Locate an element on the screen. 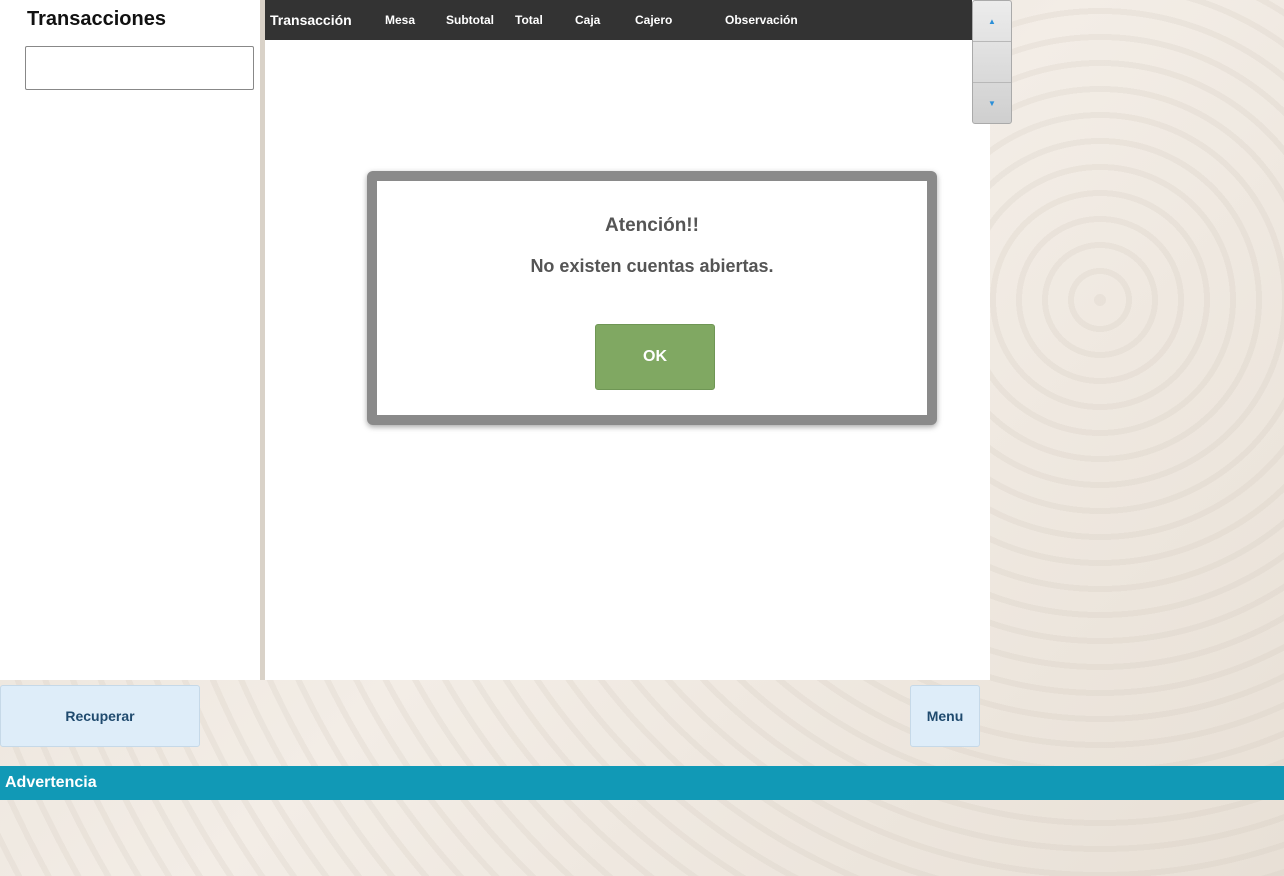 The image size is (1284, 876). alert-message: No existen cuentas abiertas. is located at coordinates (652, 266).